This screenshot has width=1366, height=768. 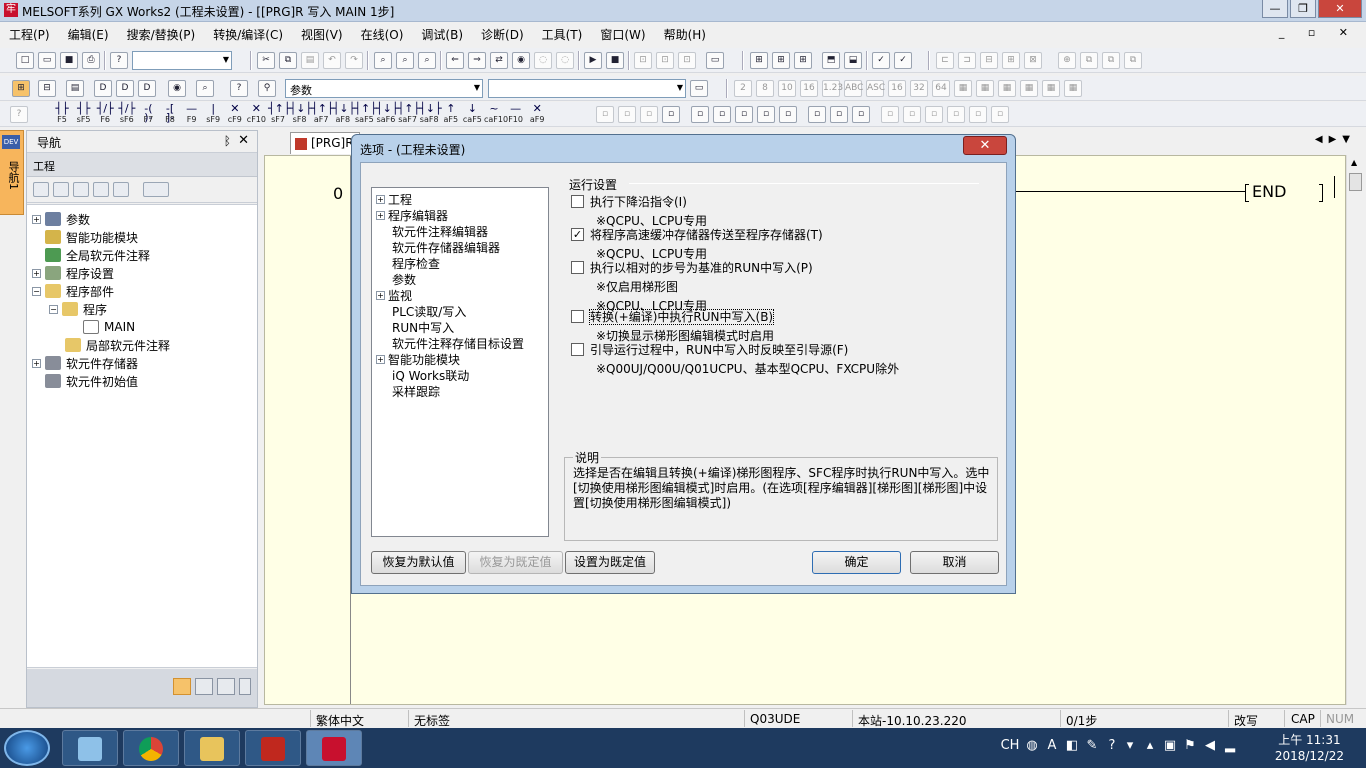 What do you see at coordinates (1007, 88) in the screenshot?
I see `monitor-format3-icon: ▦` at bounding box center [1007, 88].